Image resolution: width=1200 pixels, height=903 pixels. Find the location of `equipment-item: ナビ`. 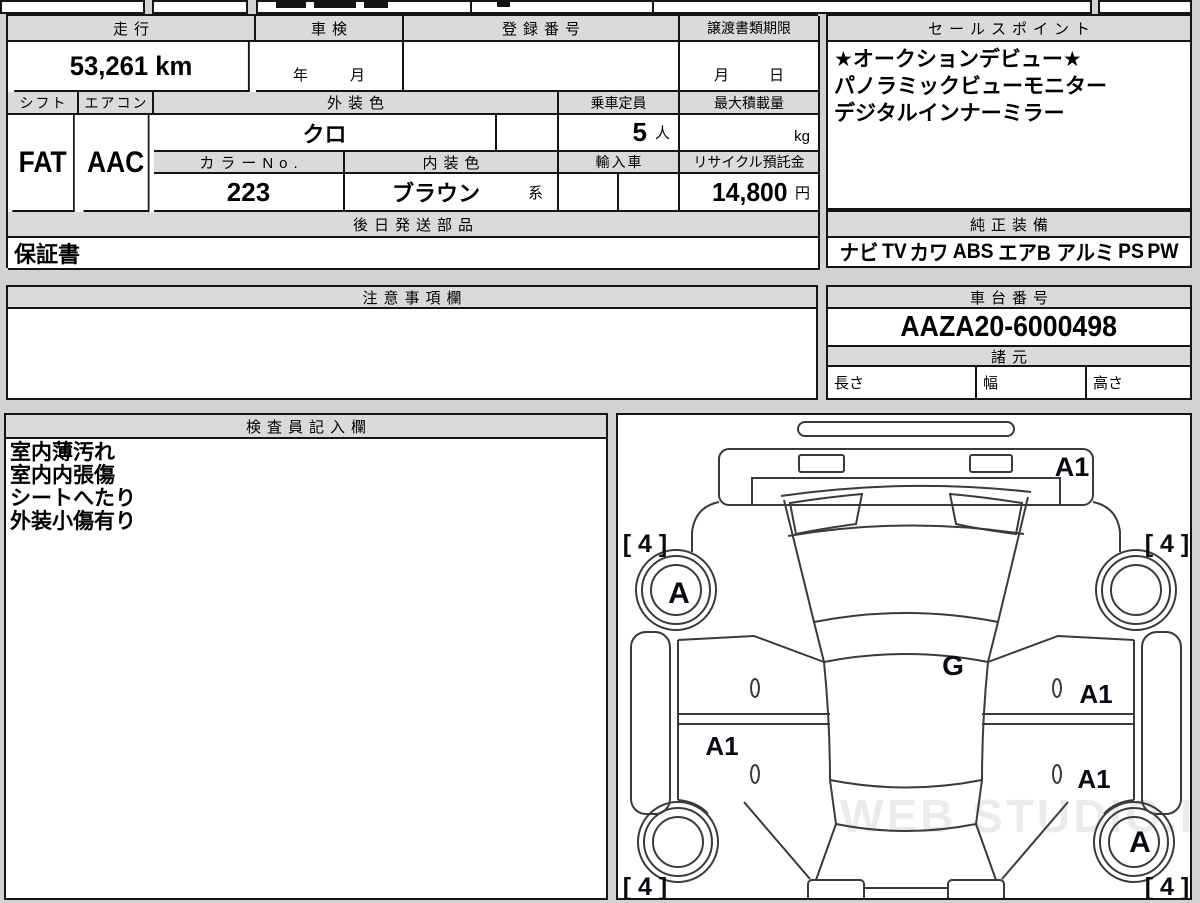

equipment-item: ナビ is located at coordinates (859, 253).